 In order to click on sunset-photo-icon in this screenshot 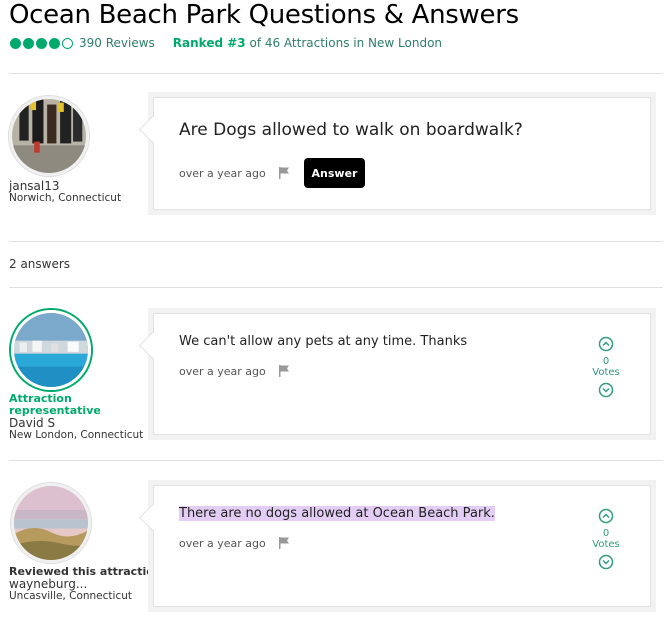, I will do `click(51, 523)`.